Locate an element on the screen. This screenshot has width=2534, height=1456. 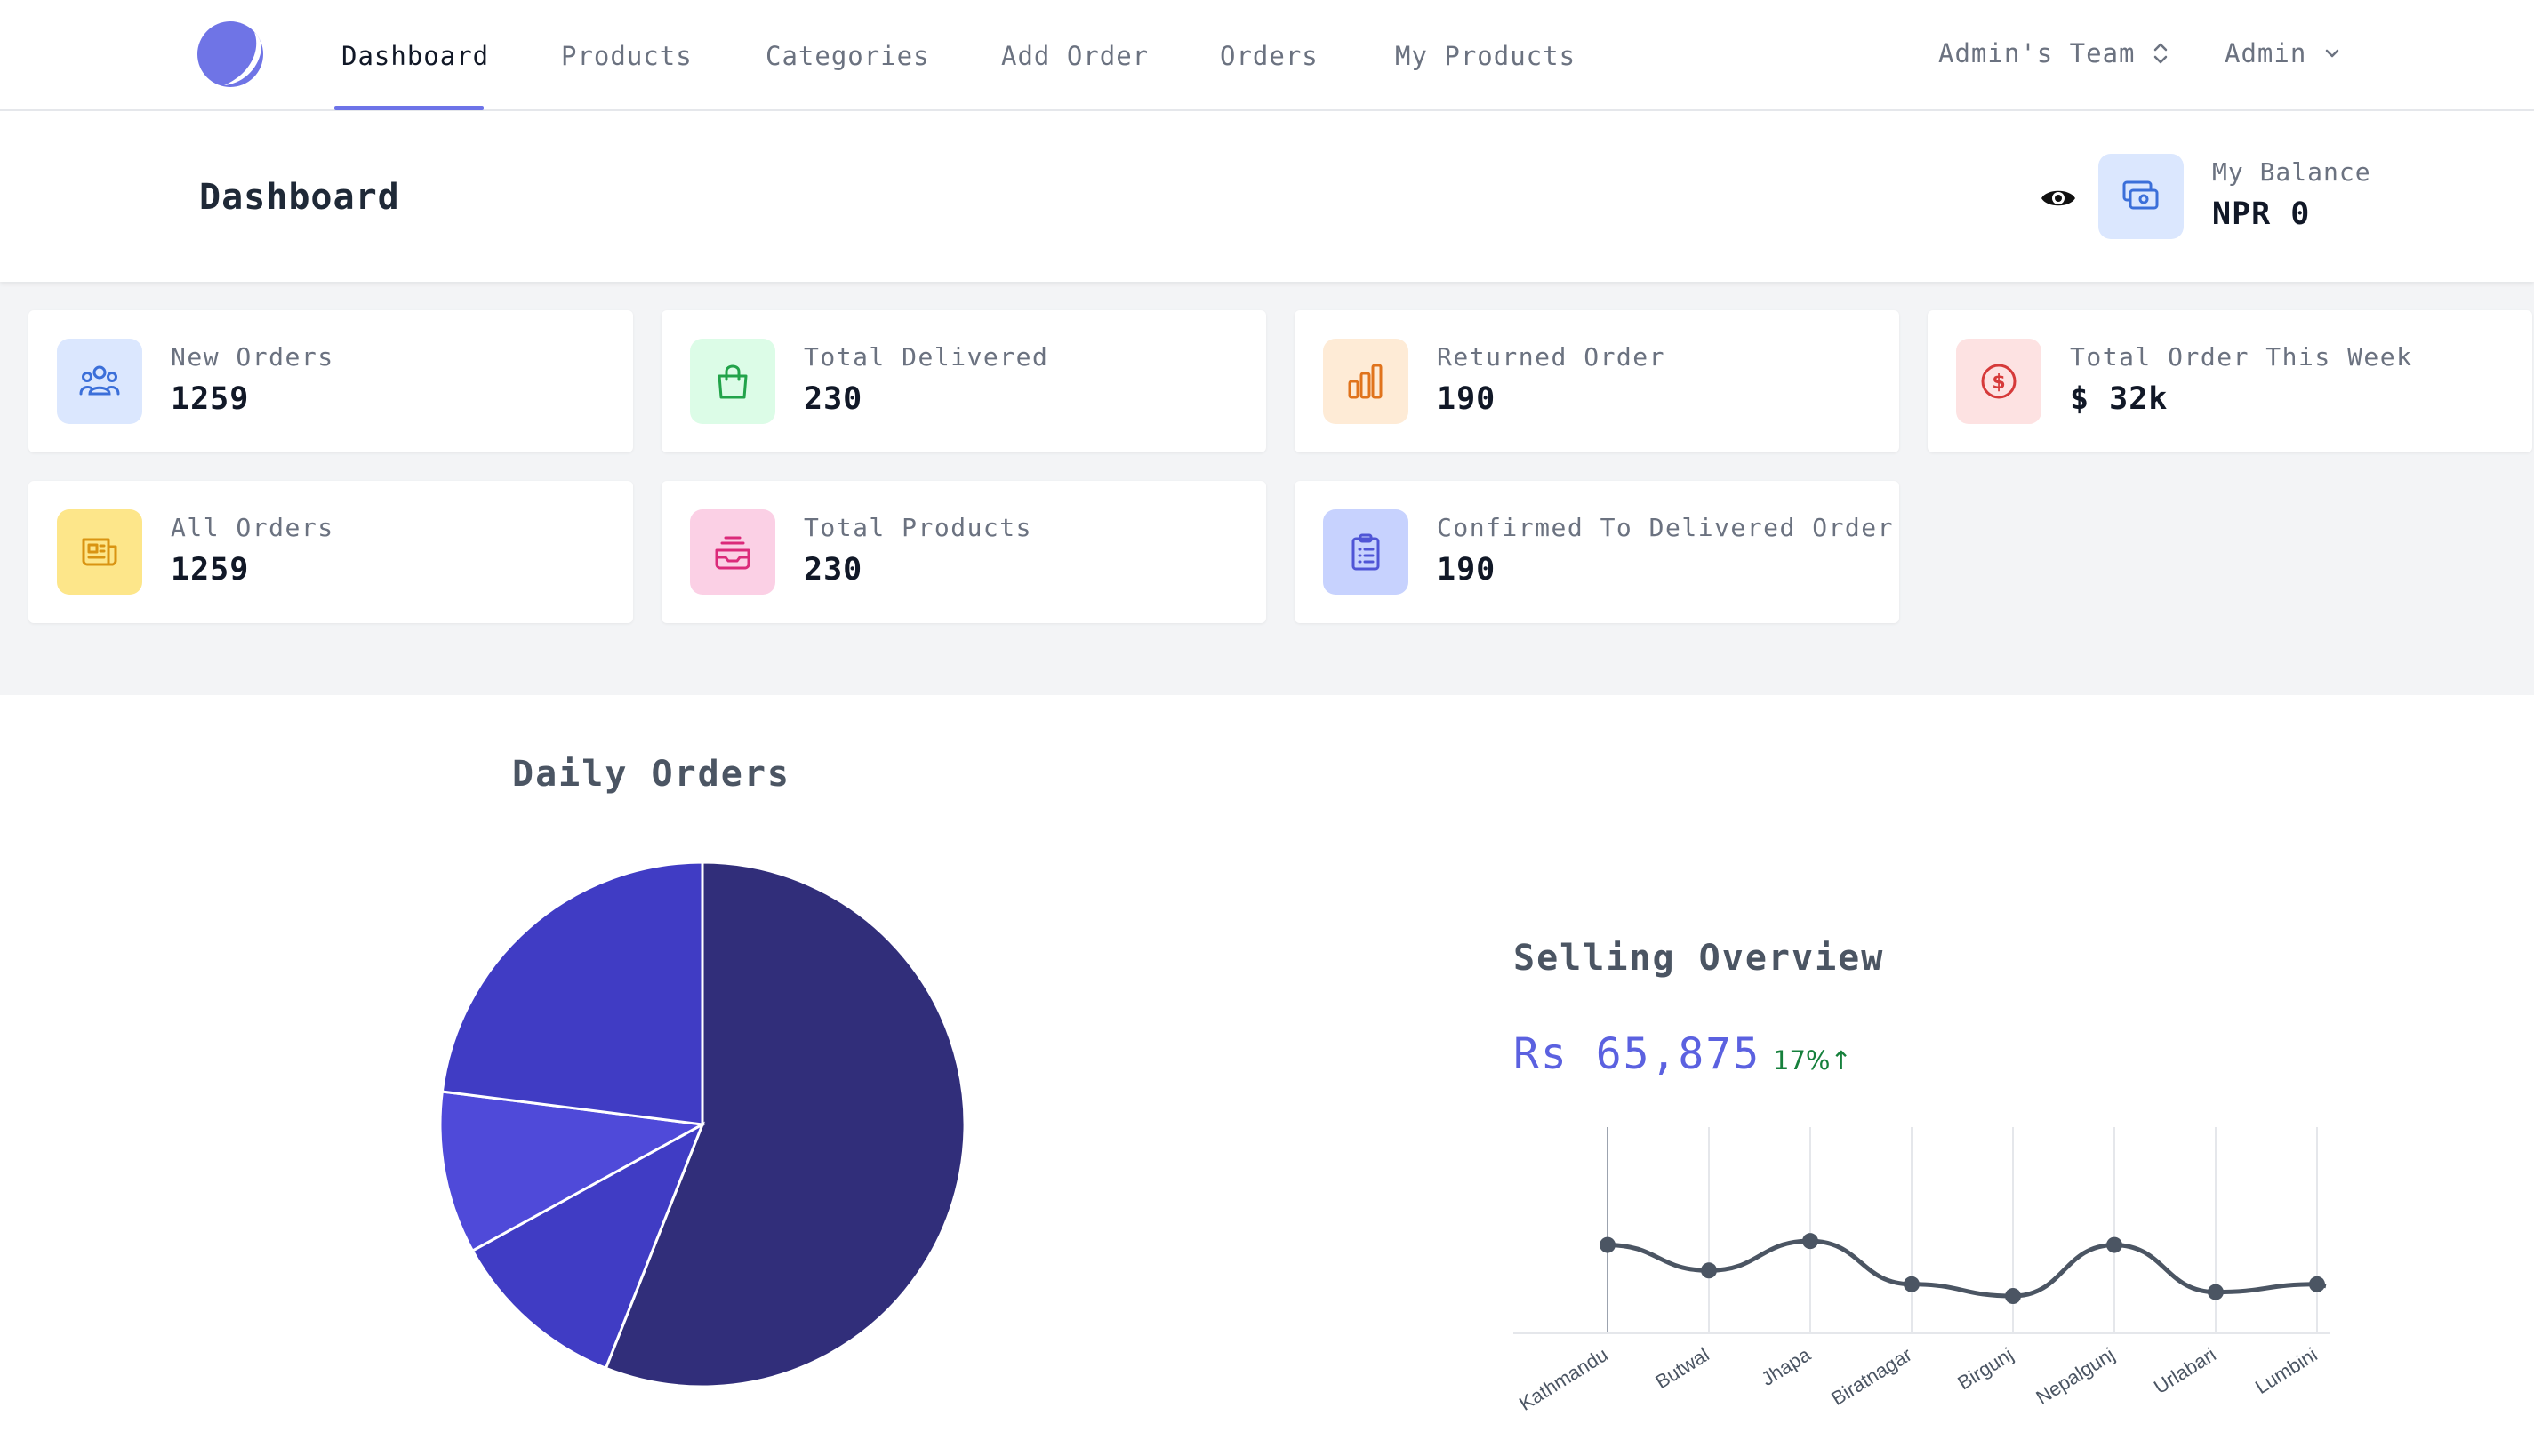
x-tick-label: Butwal is located at coordinates (1682, 1368).